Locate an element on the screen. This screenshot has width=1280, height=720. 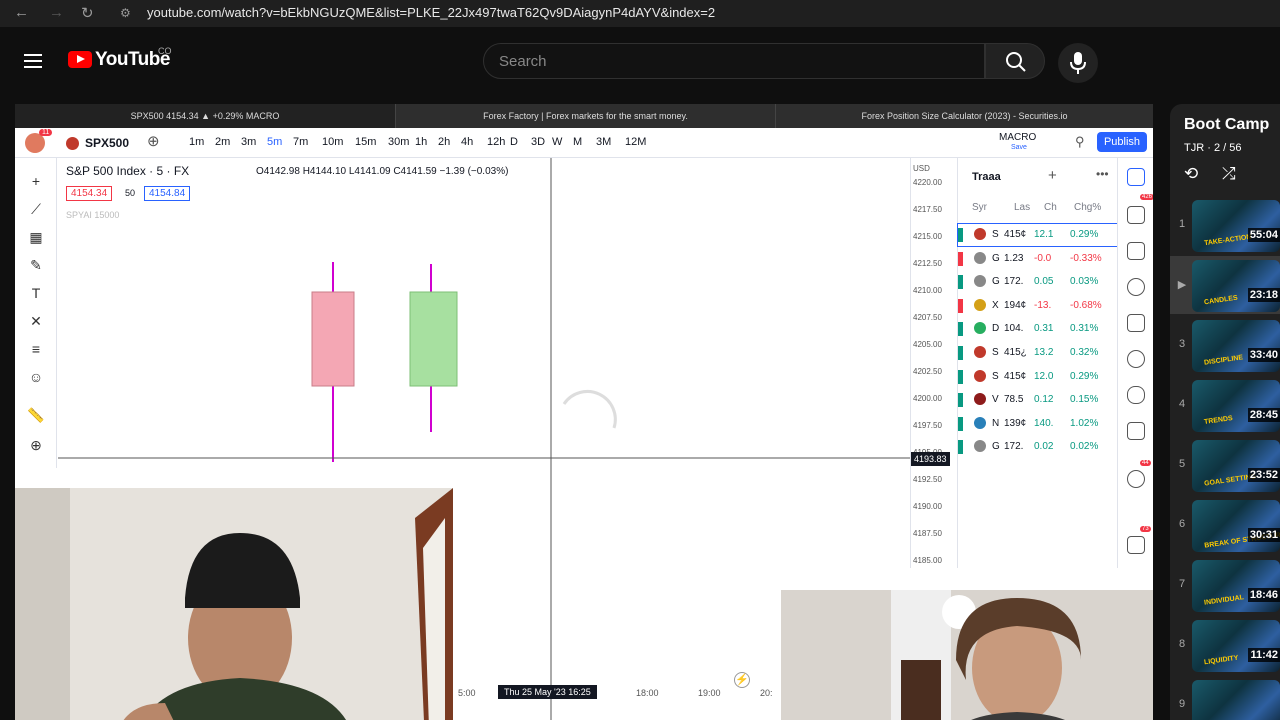
timeframe-1m: 1m is located at coordinates (197, 142).